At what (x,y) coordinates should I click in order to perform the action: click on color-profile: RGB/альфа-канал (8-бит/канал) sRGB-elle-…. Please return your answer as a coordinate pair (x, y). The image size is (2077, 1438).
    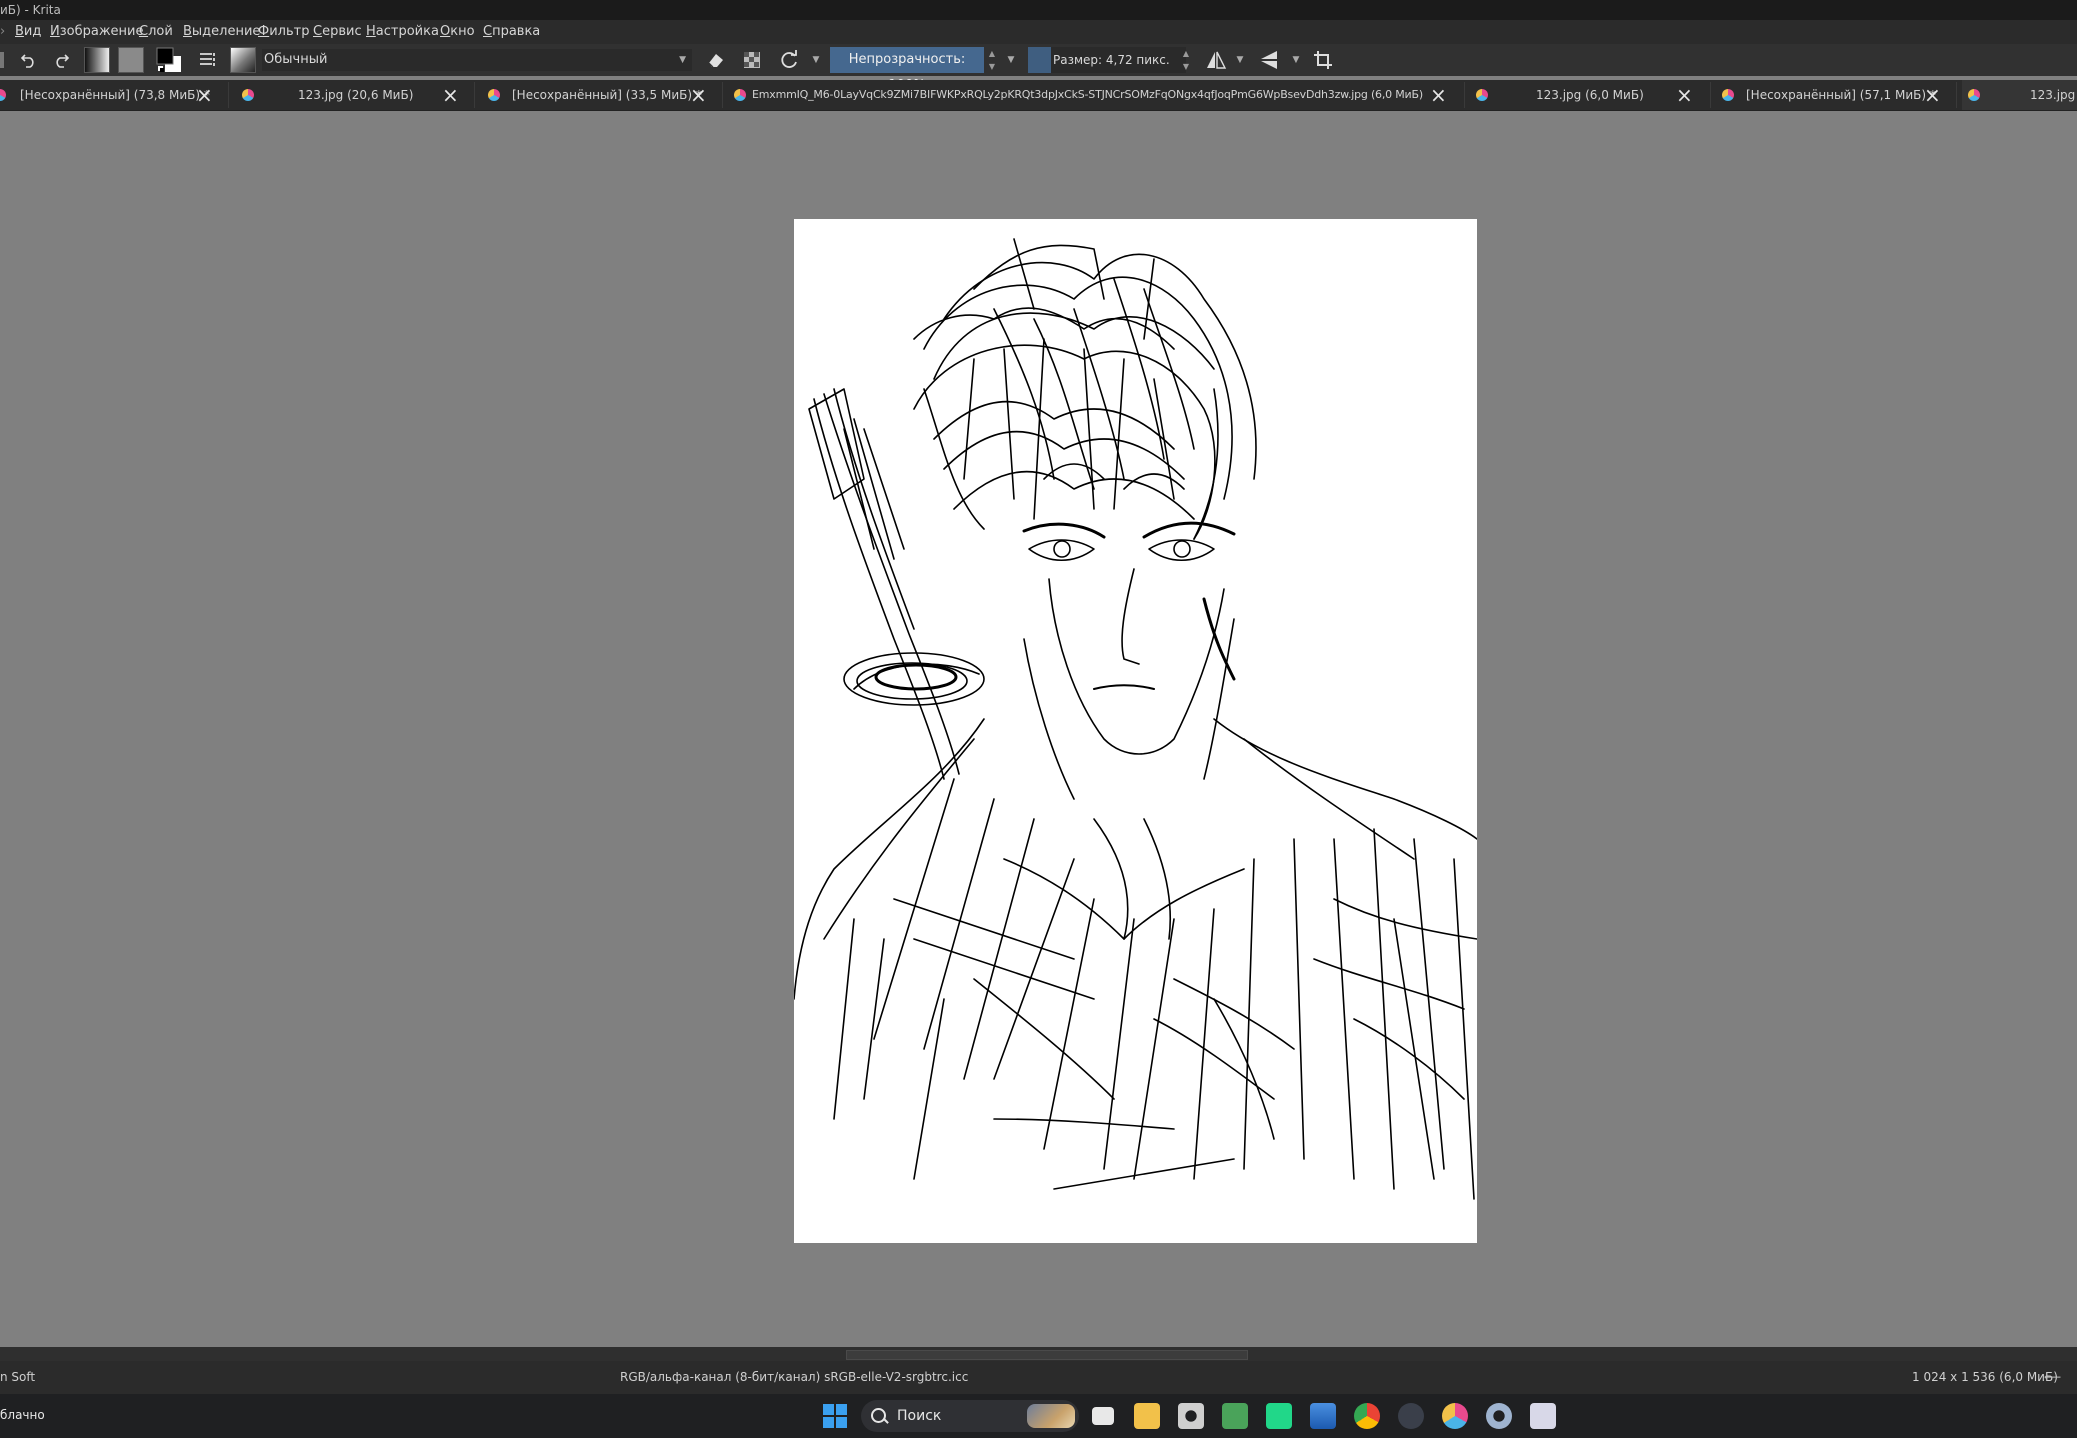
    Looking at the image, I should click on (794, 1377).